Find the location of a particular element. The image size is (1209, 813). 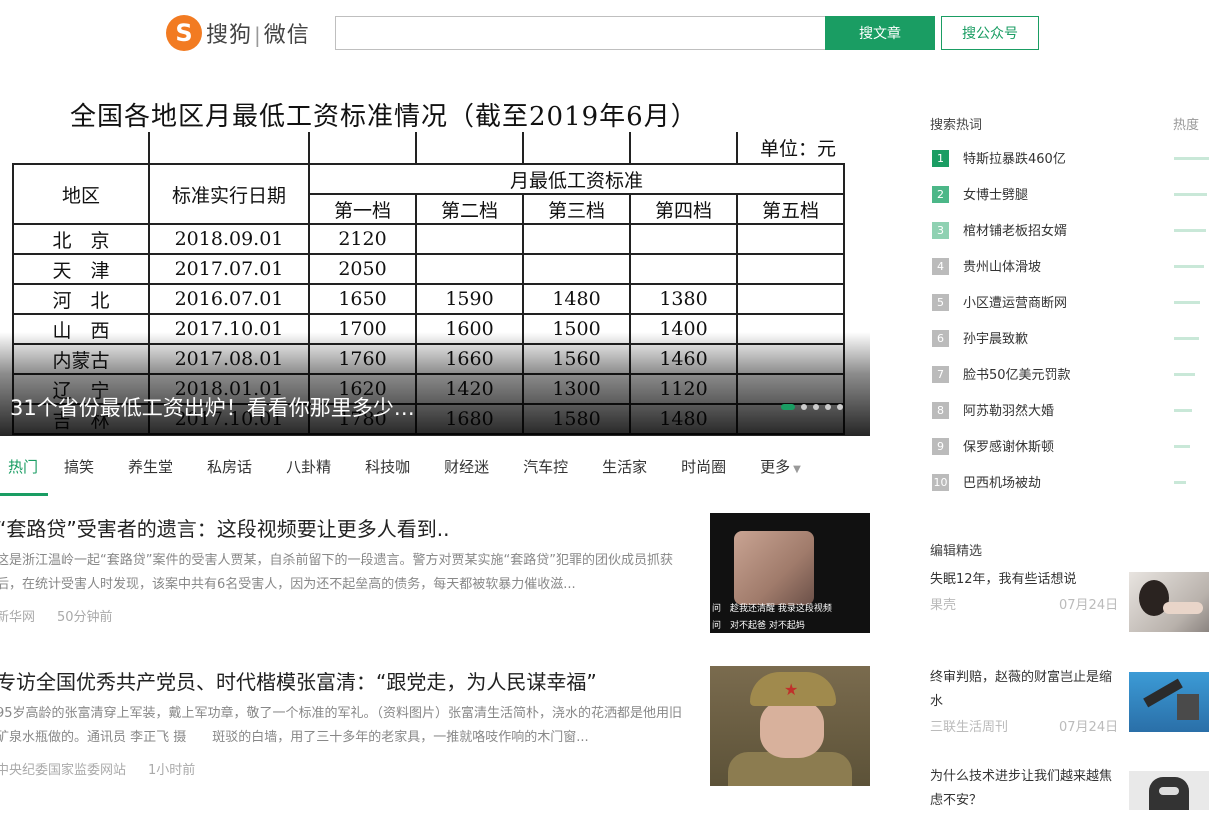

robot-eye-shape is located at coordinates (1169, 791).